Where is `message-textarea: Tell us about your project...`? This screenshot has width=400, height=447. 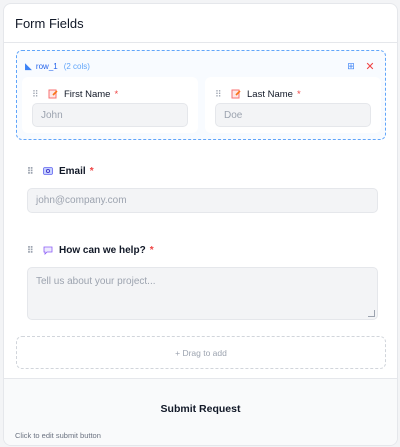
message-textarea: Tell us about your project... is located at coordinates (202, 293).